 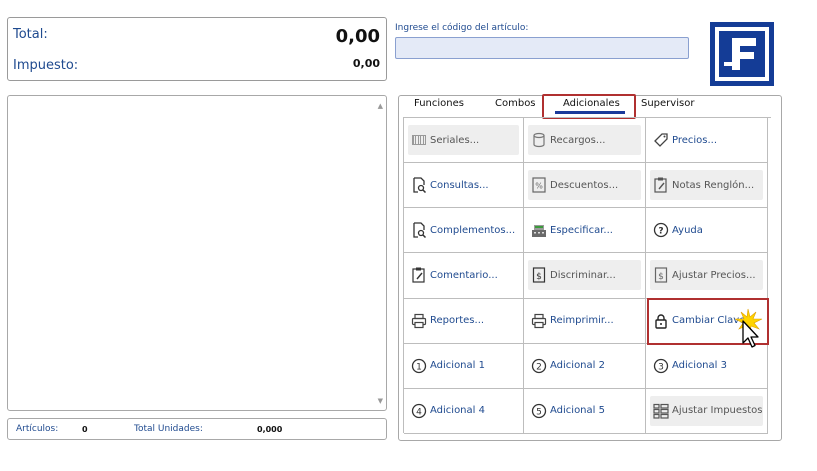 I want to click on circle-3-icon: 3, so click(x=661, y=366).